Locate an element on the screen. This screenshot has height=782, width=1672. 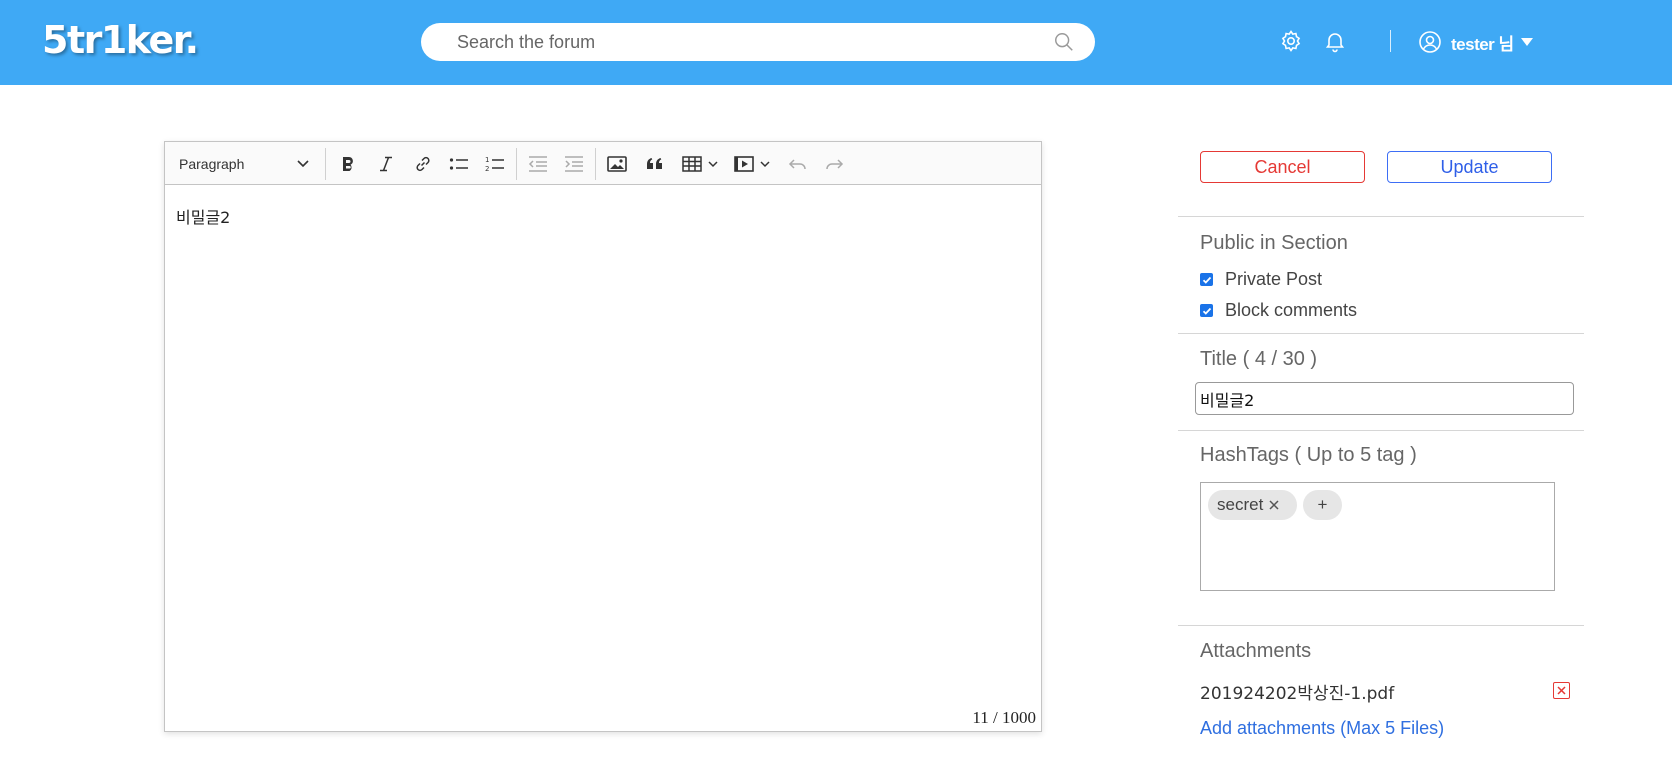
private-post-label: Private Post is located at coordinates (1274, 279).